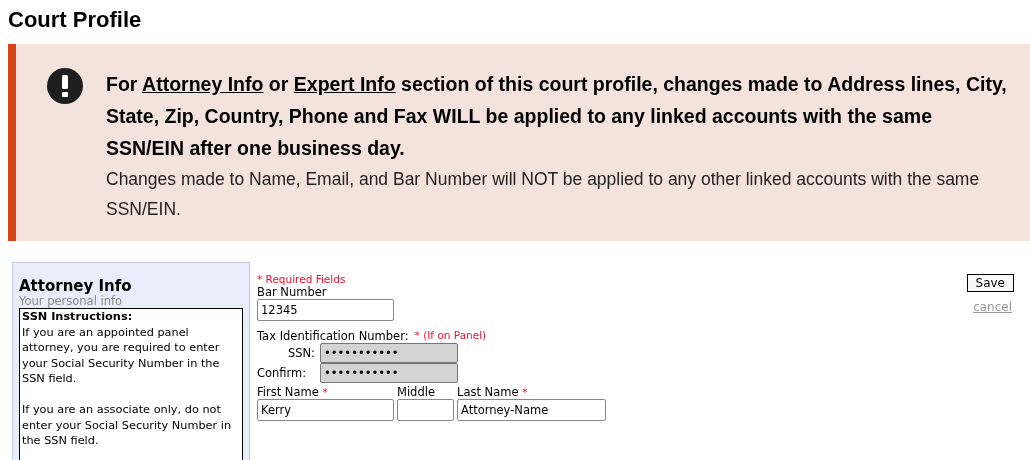 This screenshot has height=460, width=1030. I want to click on field-label: Middle, so click(416, 392).